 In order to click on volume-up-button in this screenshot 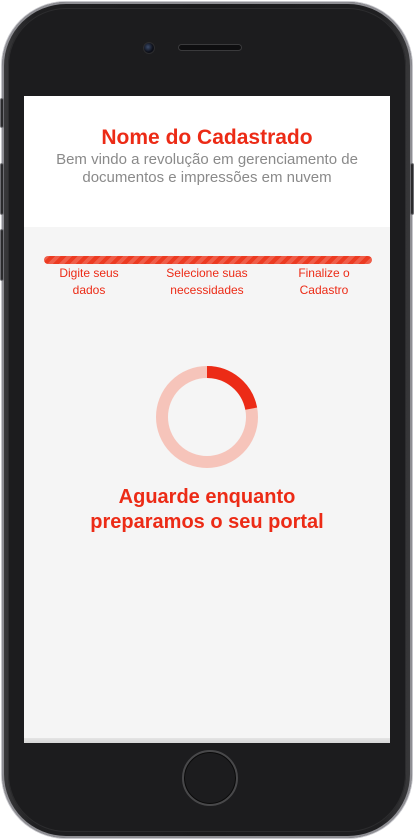, I will do `click(2, 189)`.